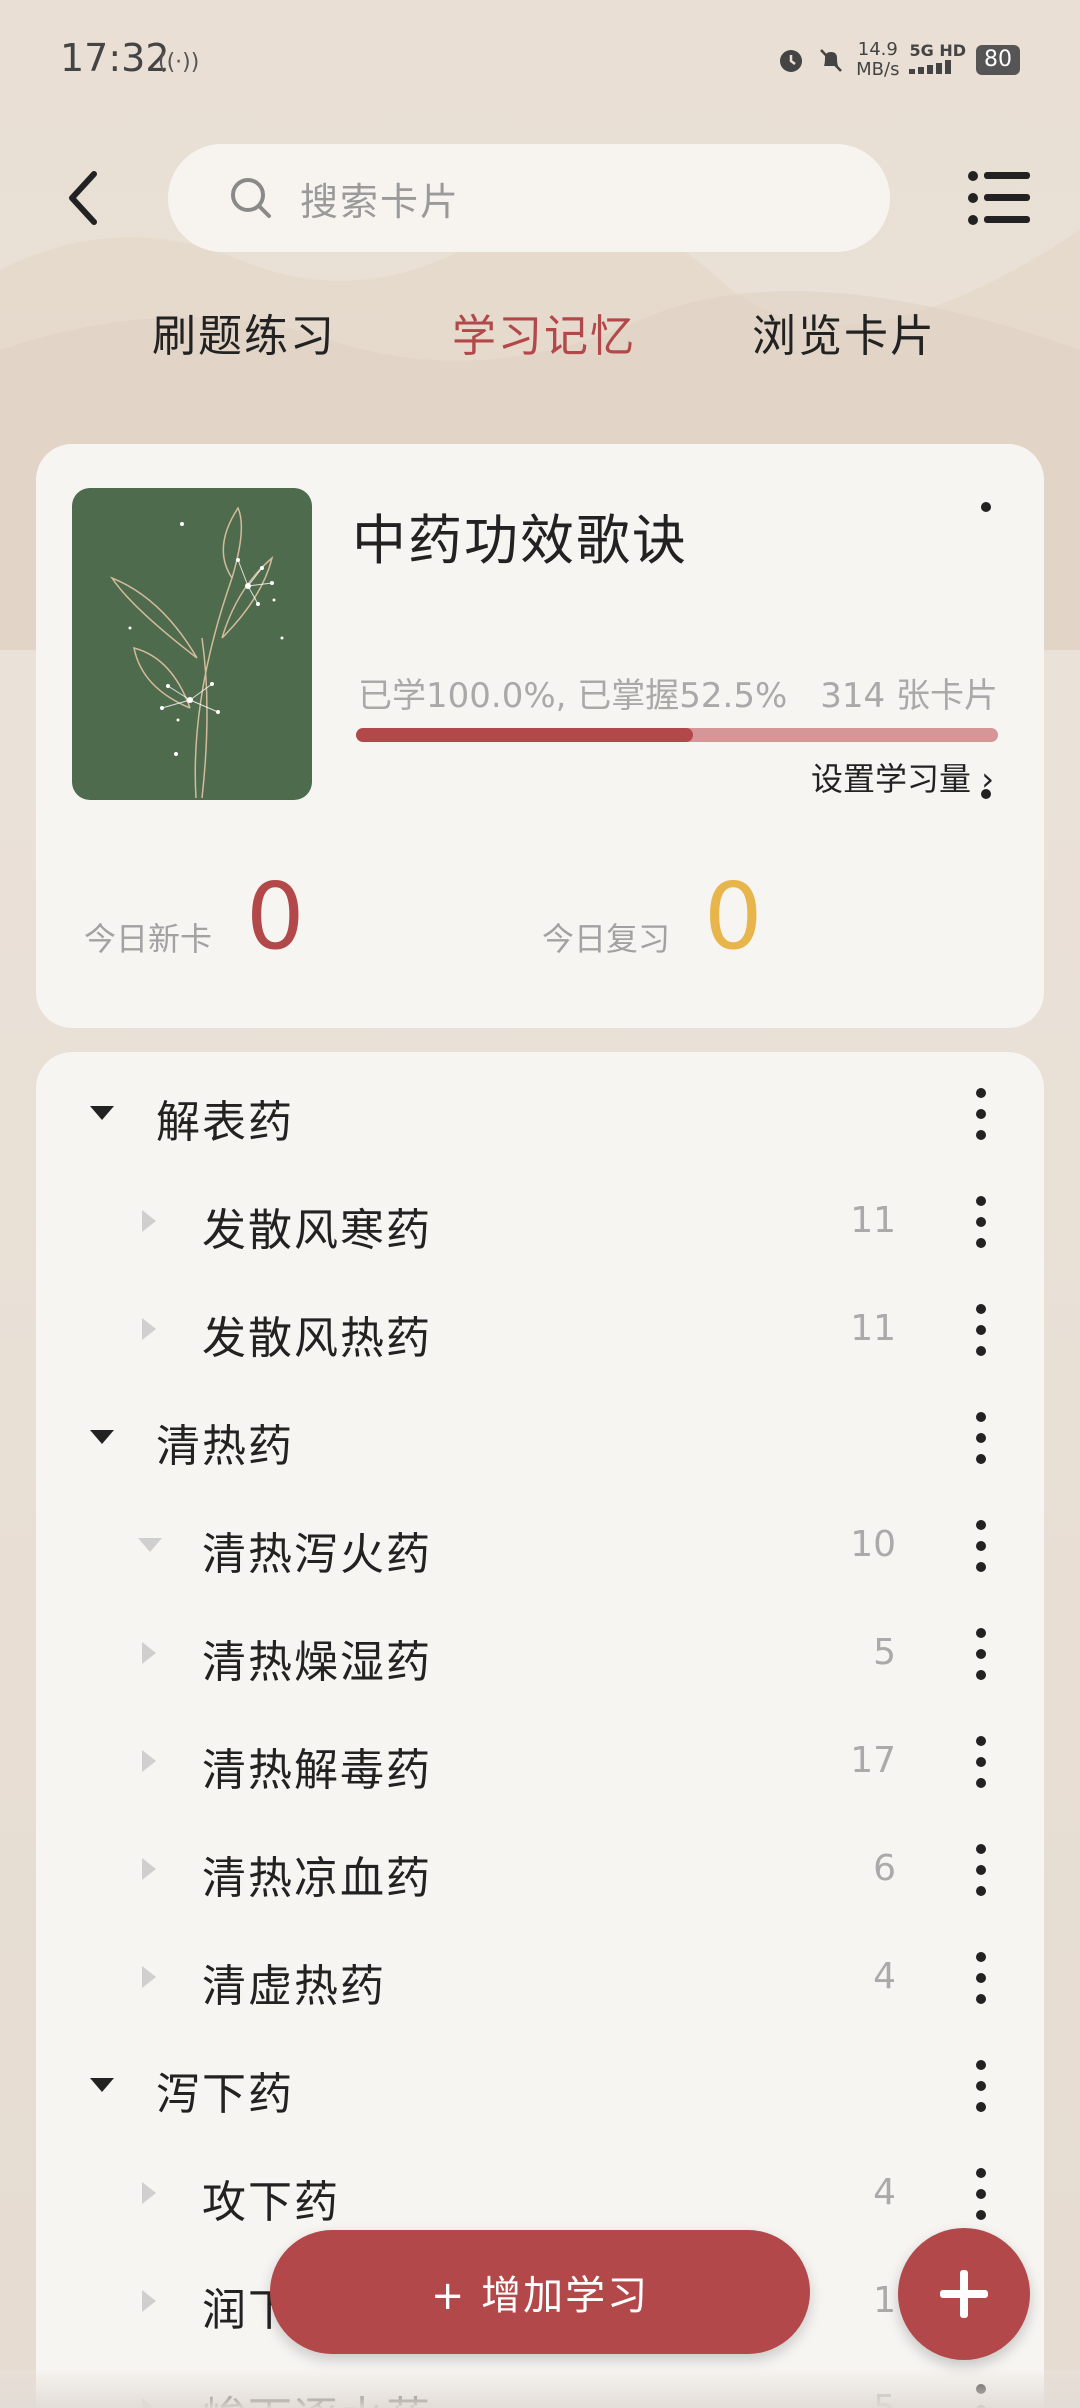 This screenshot has height=2408, width=1080. I want to click on row-name: 泻下药, so click(225, 2094).